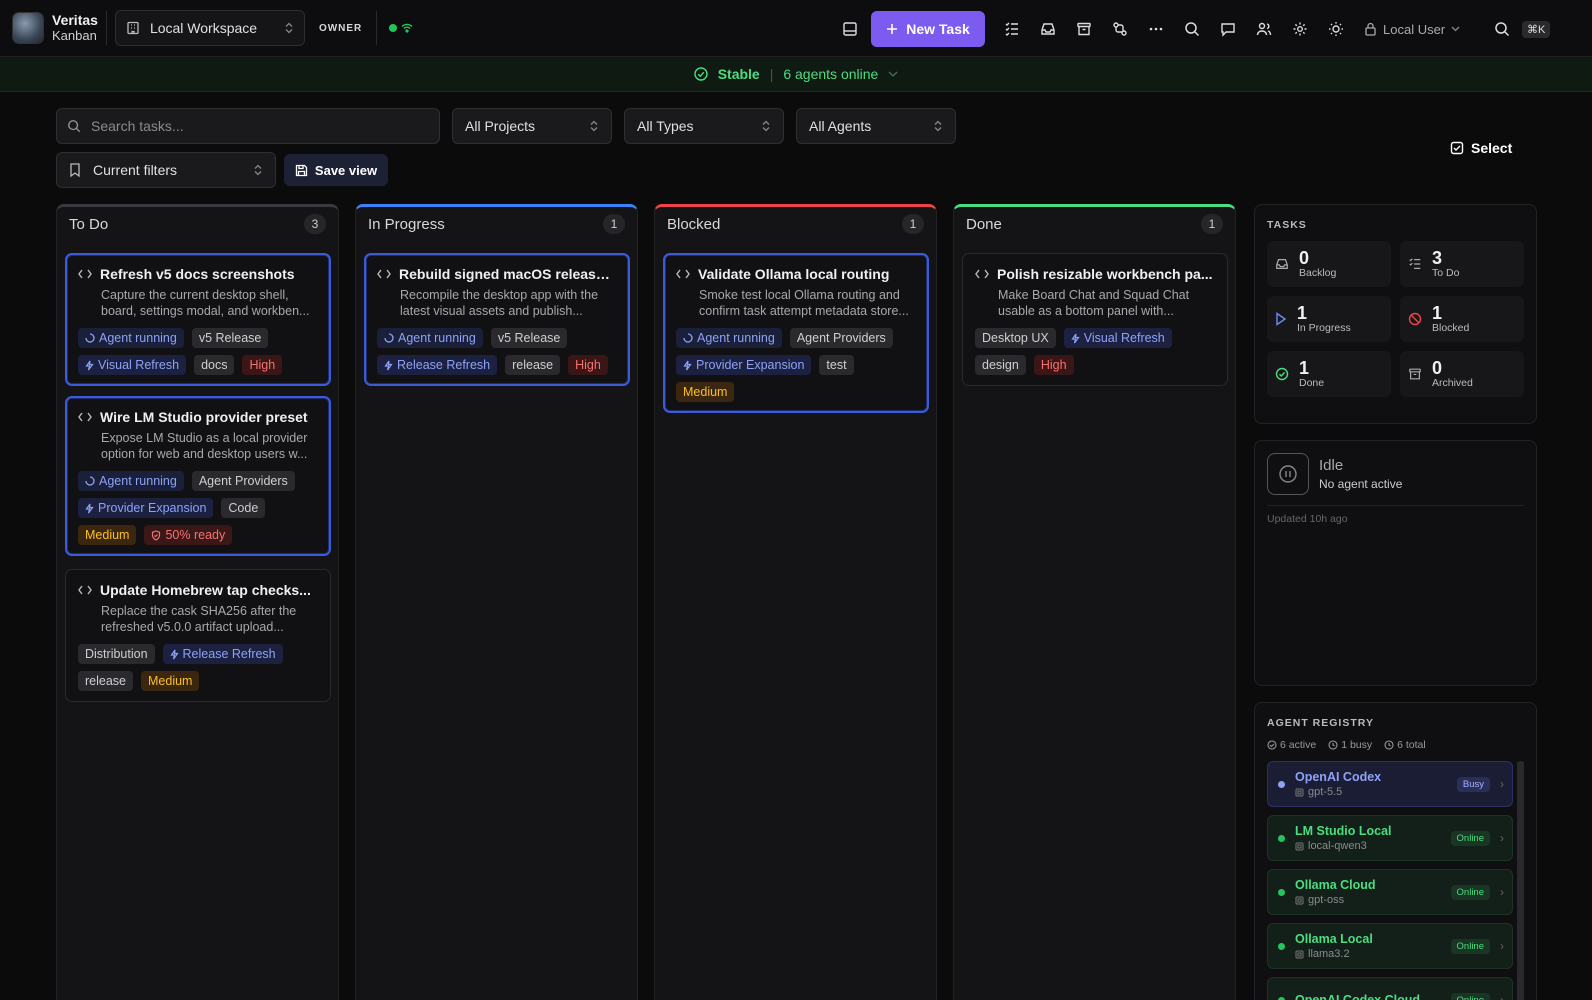  What do you see at coordinates (406, 224) in the screenshot?
I see `column-title: In Progress` at bounding box center [406, 224].